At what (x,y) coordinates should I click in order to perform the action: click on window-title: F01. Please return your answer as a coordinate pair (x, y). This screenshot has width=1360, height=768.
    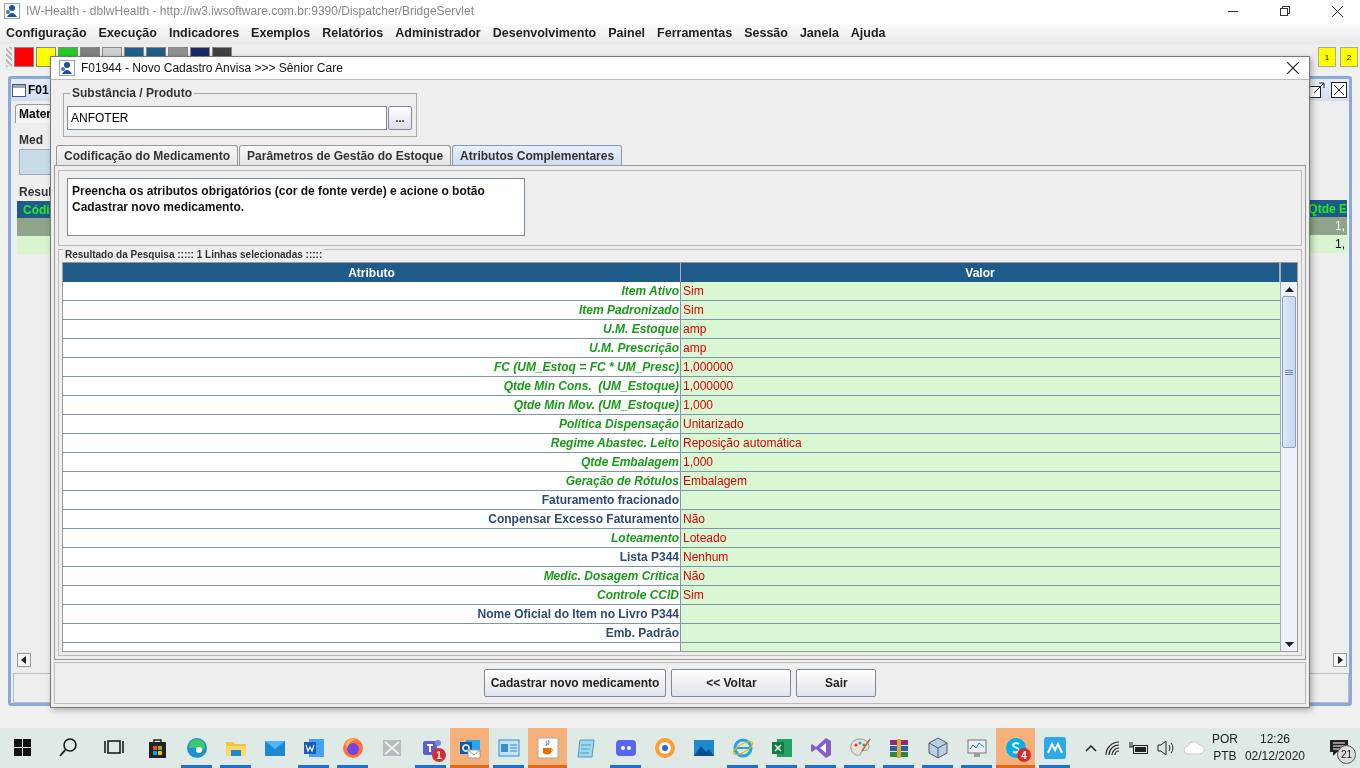
    Looking at the image, I should click on (38, 90).